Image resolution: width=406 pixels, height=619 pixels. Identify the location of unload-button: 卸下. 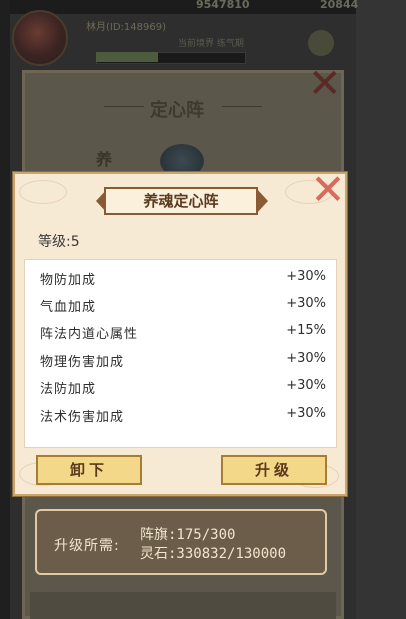
(89, 470).